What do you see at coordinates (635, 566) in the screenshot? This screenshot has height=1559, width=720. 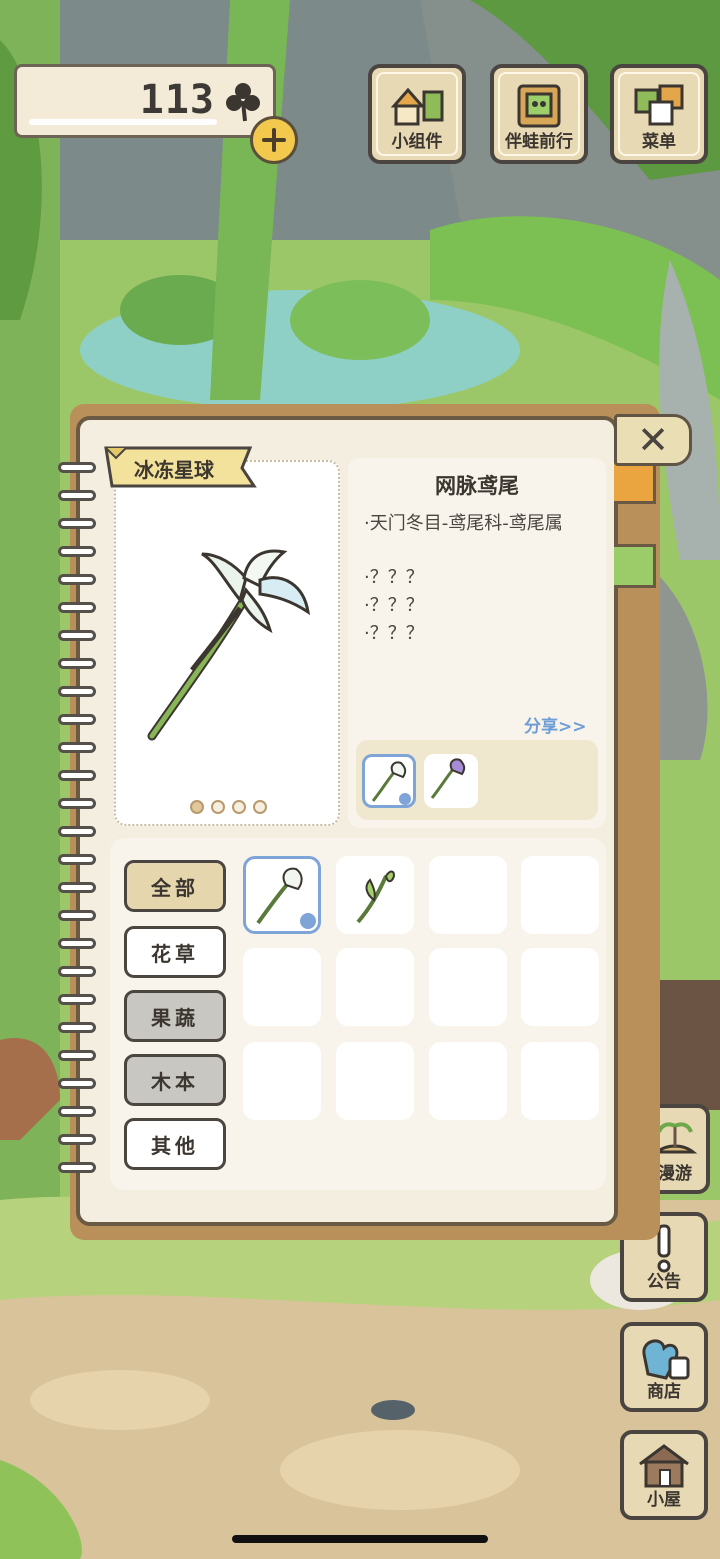 I see `book-tab-green` at bounding box center [635, 566].